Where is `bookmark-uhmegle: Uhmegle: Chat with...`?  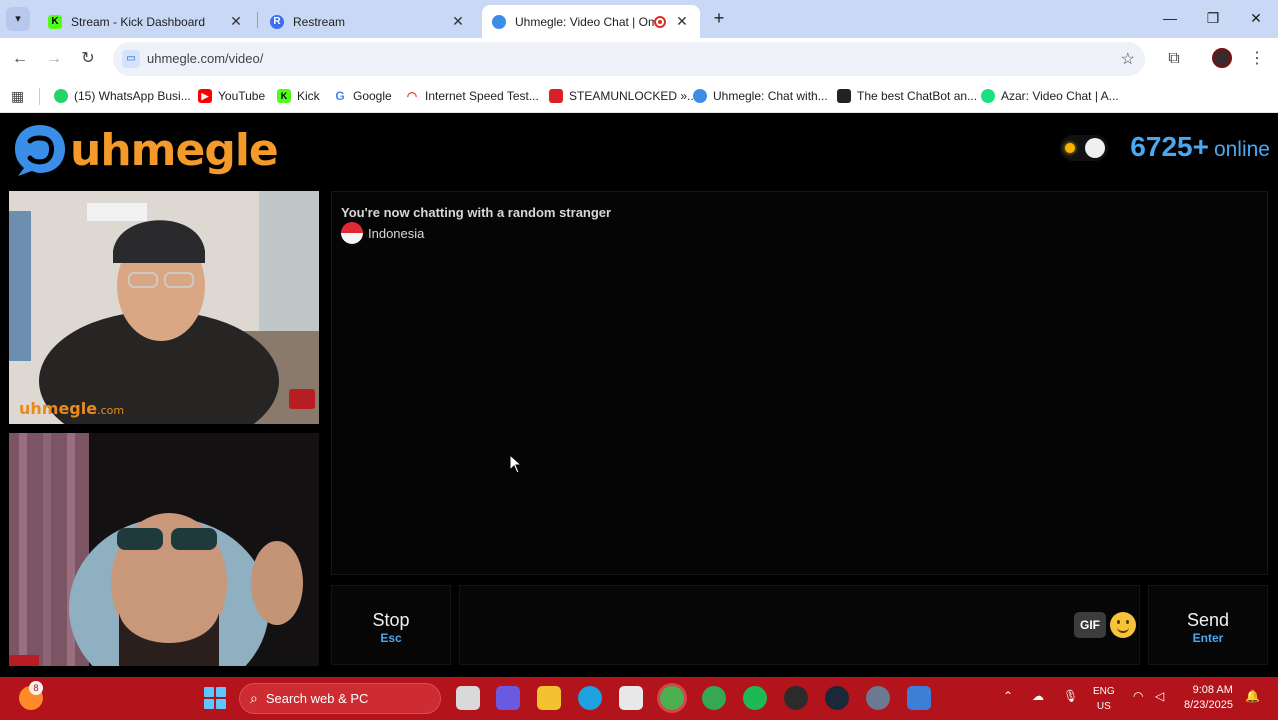 bookmark-uhmegle: Uhmegle: Chat with... is located at coordinates (760, 96).